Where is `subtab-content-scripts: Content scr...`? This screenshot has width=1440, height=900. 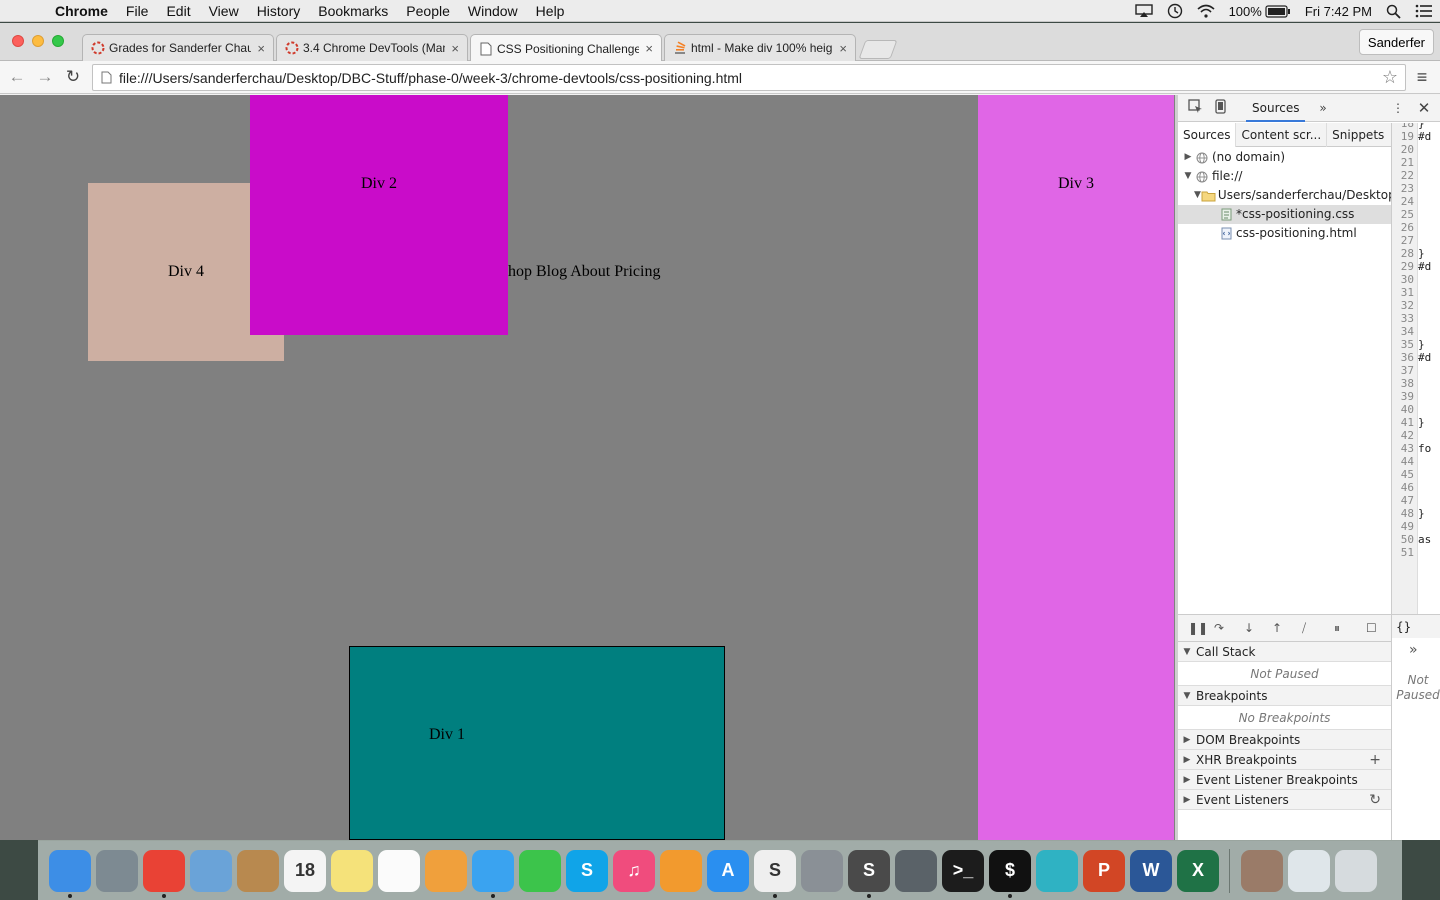 subtab-content-scripts: Content scr... is located at coordinates (1282, 134).